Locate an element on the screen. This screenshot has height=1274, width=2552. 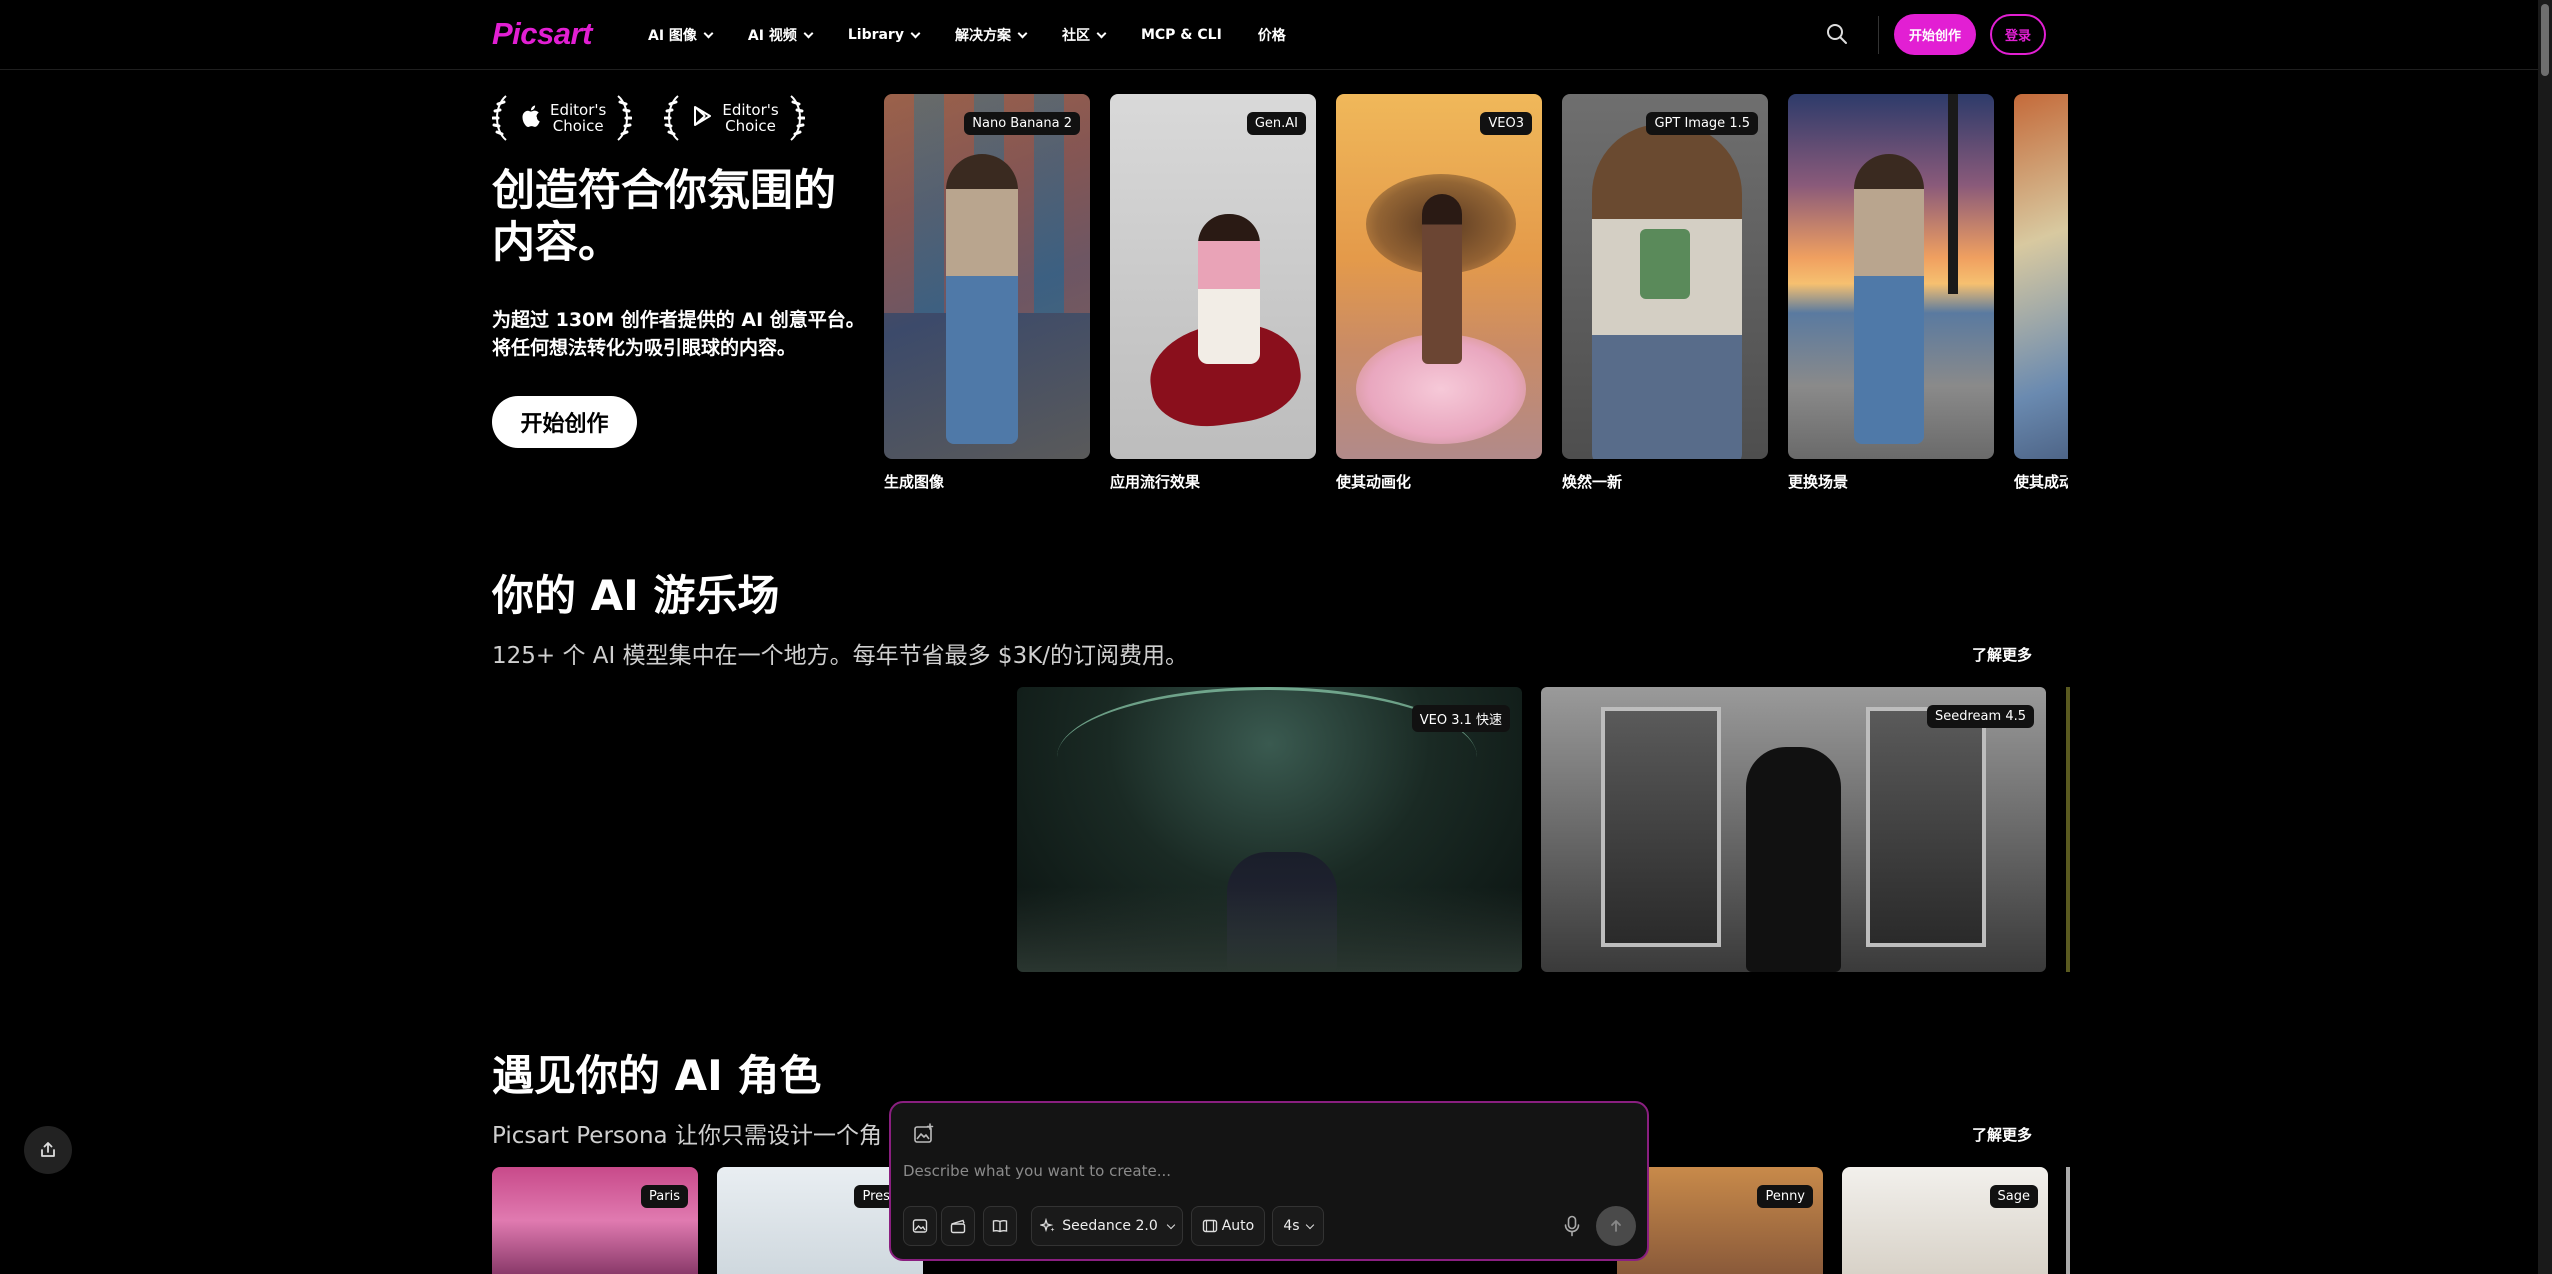
page-scrollbar is located at coordinates (2545, 637).